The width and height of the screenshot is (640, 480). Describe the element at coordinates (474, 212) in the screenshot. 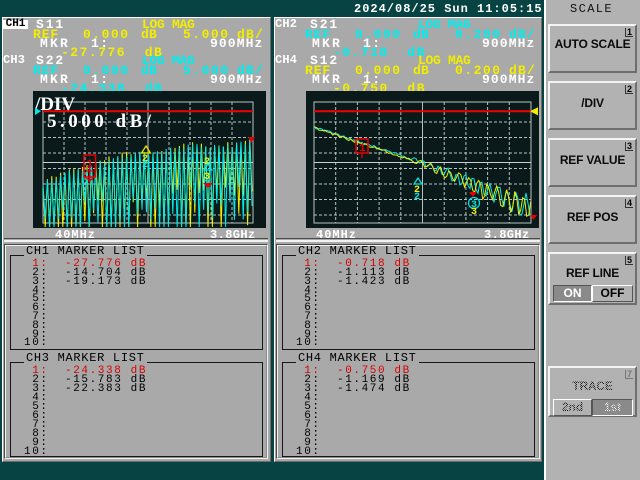

I see `svg-text: 3` at that location.